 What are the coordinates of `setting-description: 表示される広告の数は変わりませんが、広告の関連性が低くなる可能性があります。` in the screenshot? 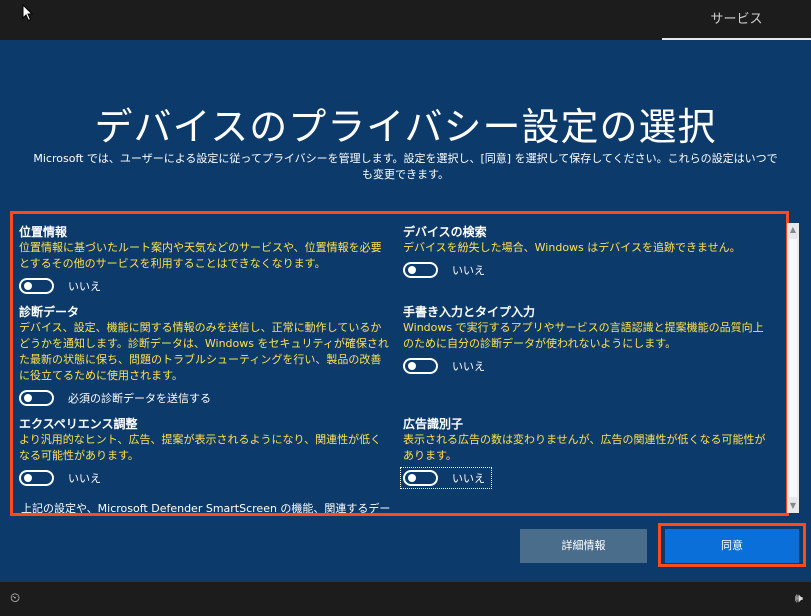 It's located at (584, 447).